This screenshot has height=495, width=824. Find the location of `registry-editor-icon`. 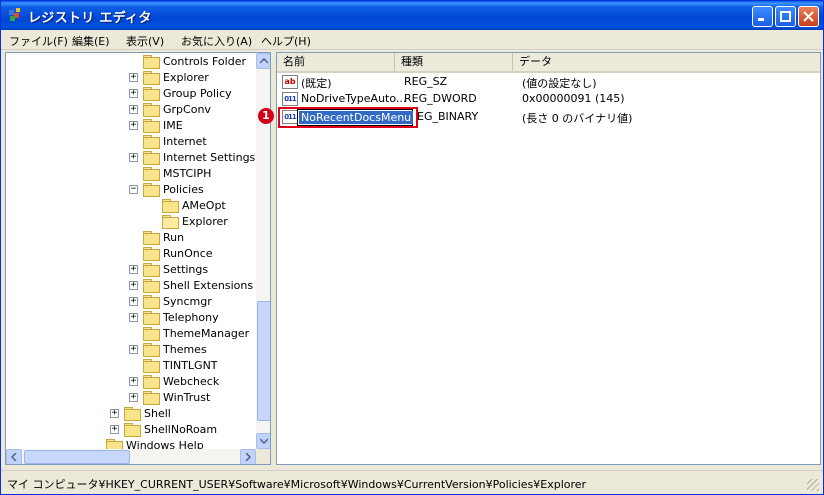

registry-editor-icon is located at coordinates (14, 14).